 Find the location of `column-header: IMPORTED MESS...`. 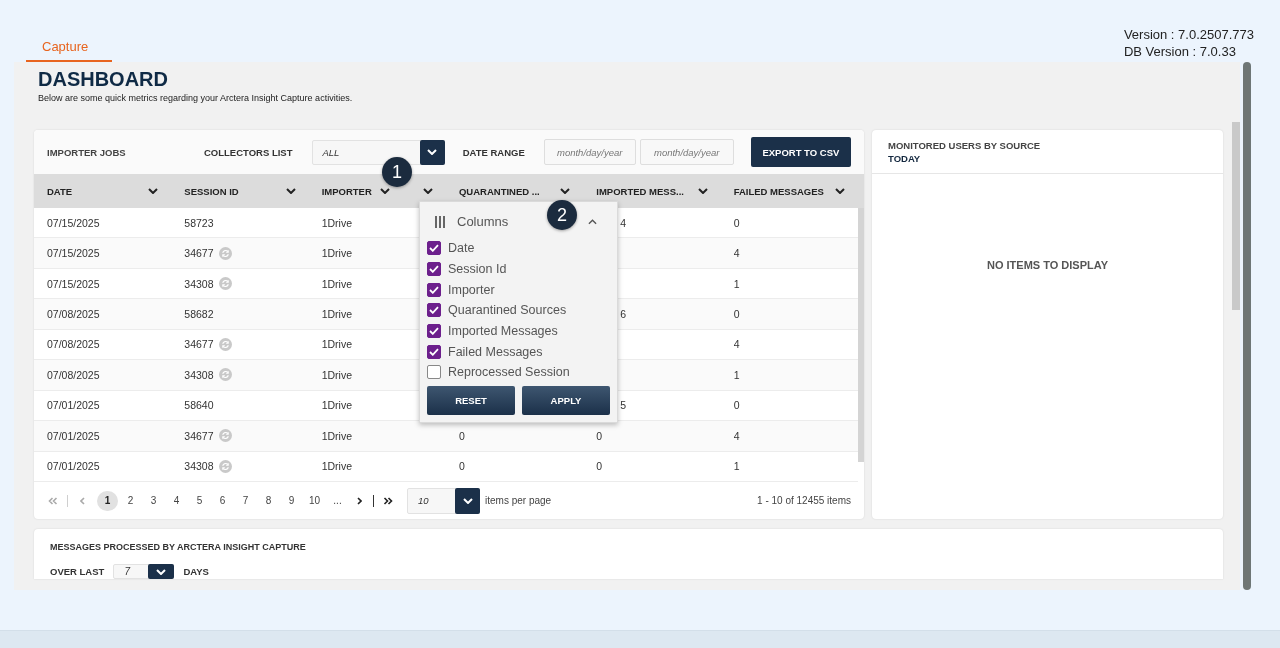

column-header: IMPORTED MESS... is located at coordinates (640, 191).